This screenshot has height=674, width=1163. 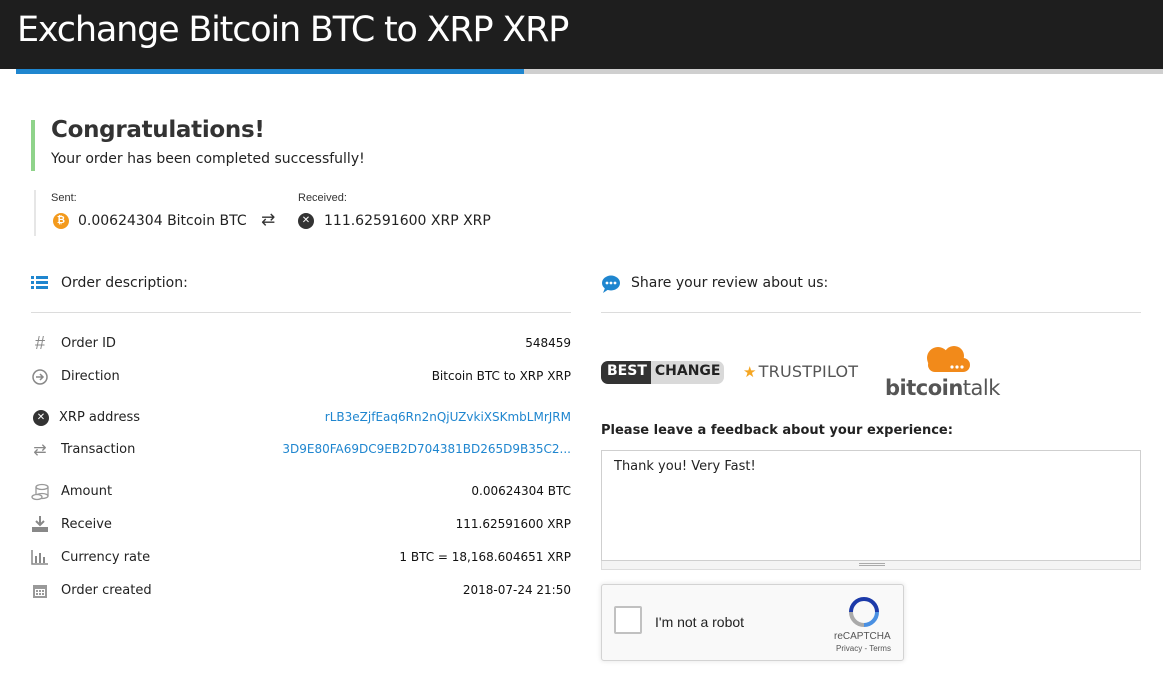 What do you see at coordinates (862, 636) in the screenshot?
I see `recaptcha-brand: reCAPTCHA` at bounding box center [862, 636].